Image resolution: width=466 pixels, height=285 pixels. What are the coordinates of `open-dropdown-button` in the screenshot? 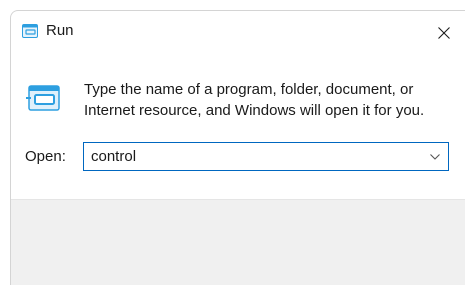 It's located at (435, 156).